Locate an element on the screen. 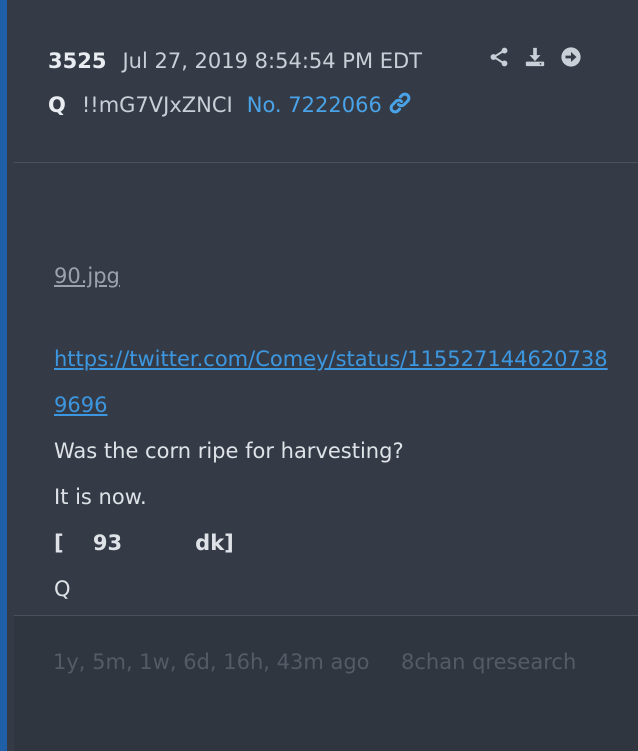  post-no-label: No. 7222066 is located at coordinates (314, 105).